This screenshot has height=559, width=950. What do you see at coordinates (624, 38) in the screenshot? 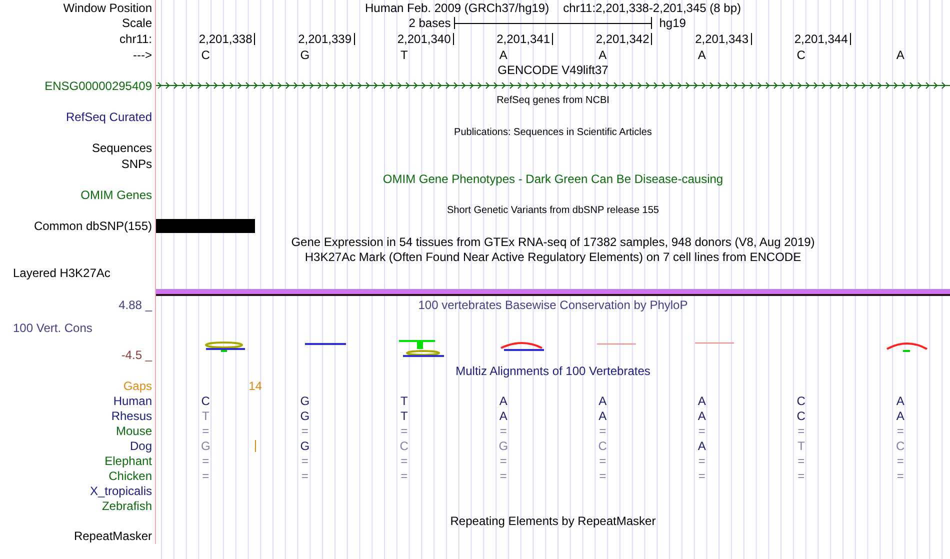
I see `ruler-position: 2,201,342` at bounding box center [624, 38].